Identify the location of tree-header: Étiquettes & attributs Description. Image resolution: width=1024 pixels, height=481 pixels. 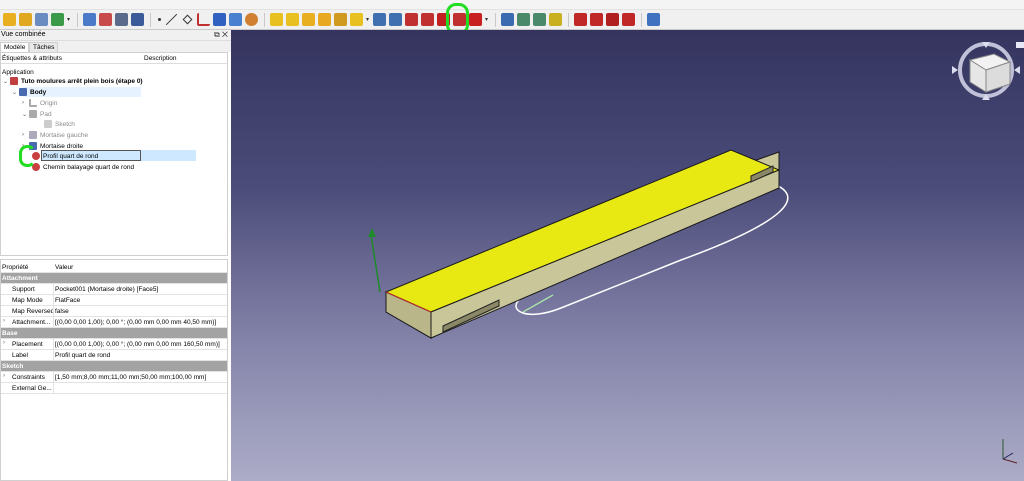
(114, 58).